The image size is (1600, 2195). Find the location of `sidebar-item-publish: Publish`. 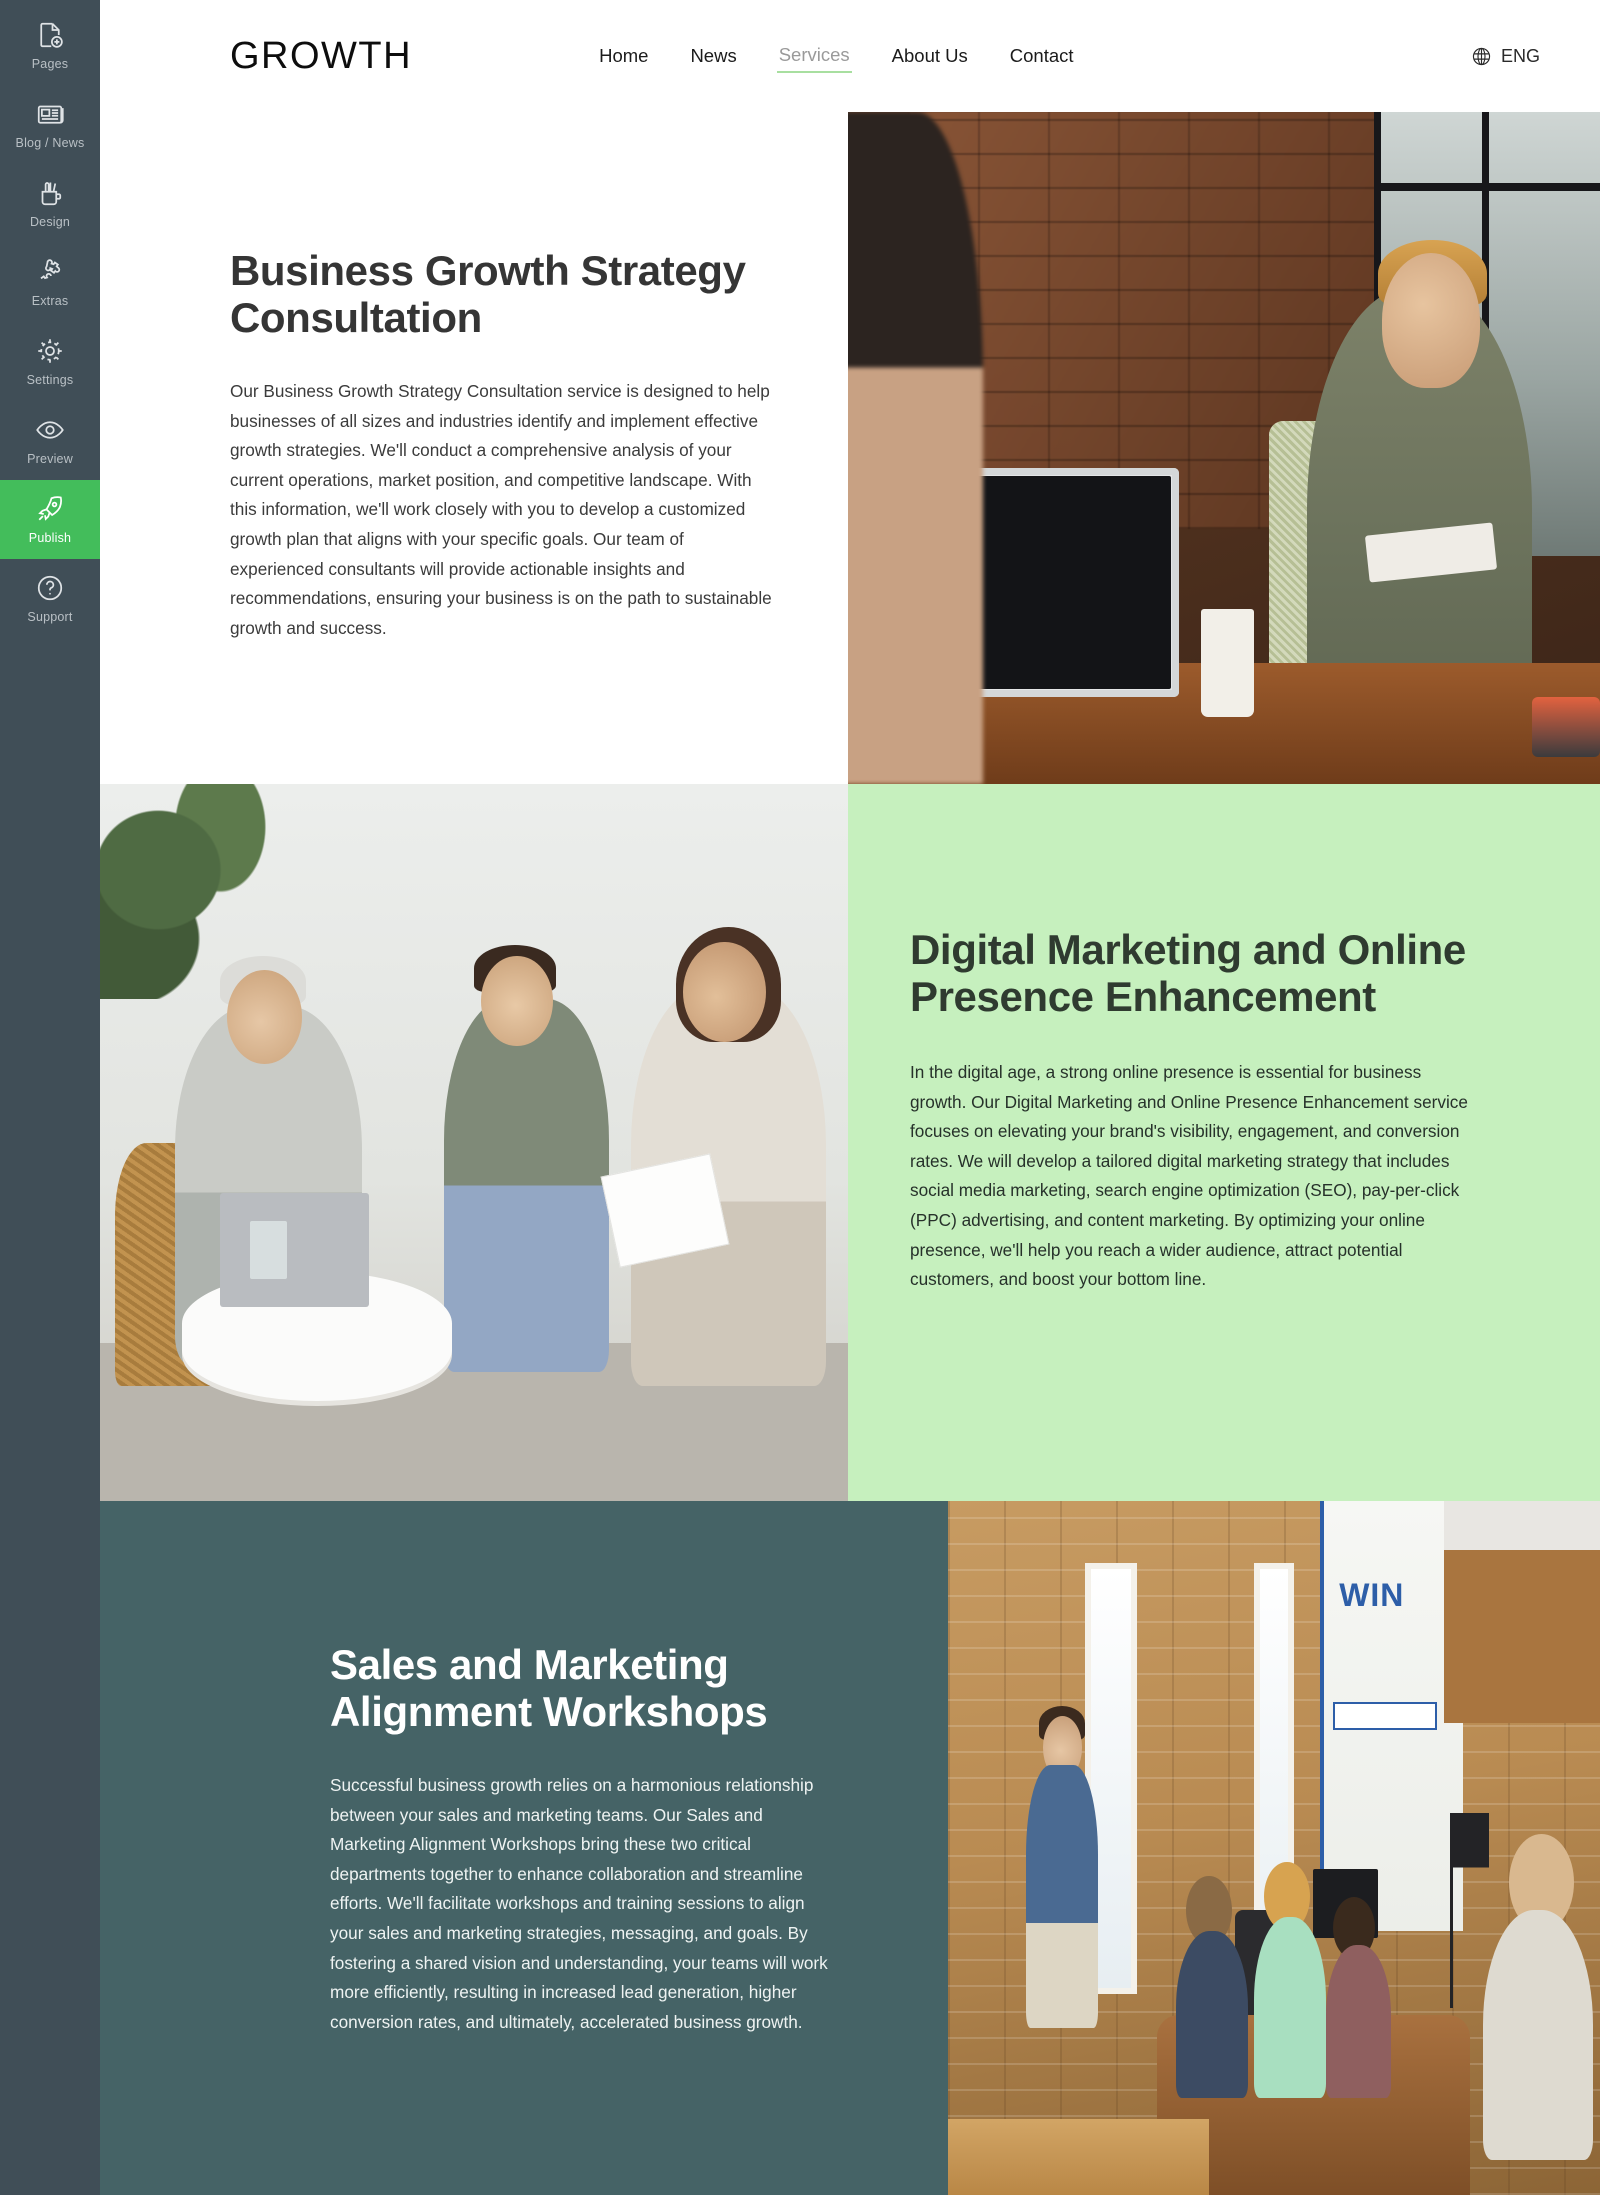

sidebar-item-publish: Publish is located at coordinates (50, 519).